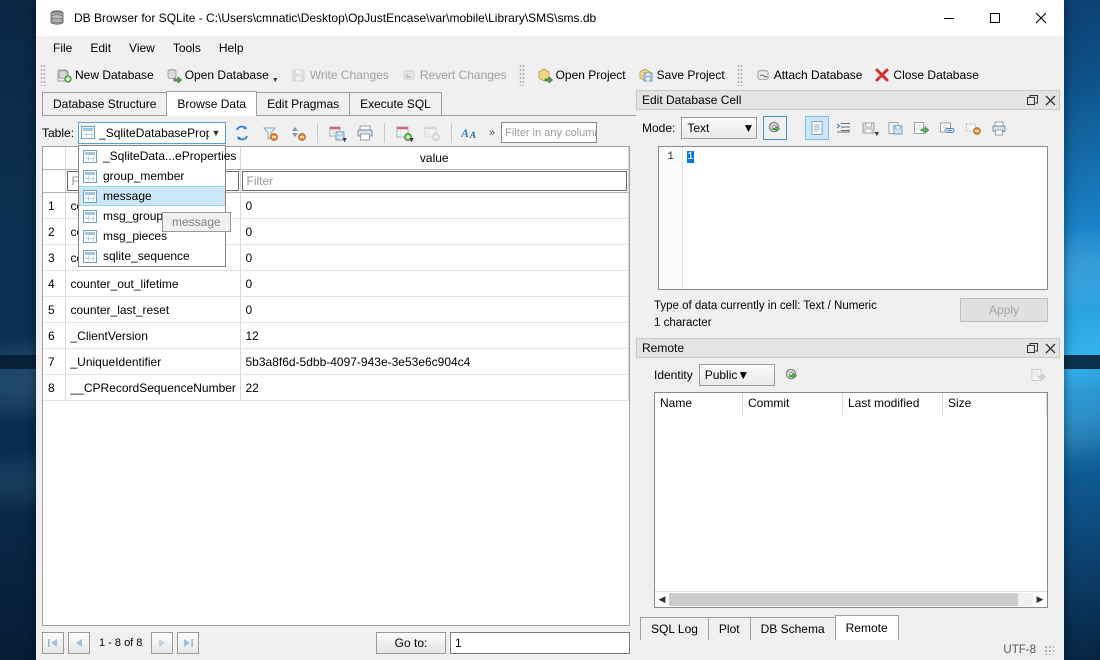 The image size is (1100, 660). Describe the element at coordinates (303, 103) in the screenshot. I see `tab-edit-pragmas: Edit Pragmas` at that location.